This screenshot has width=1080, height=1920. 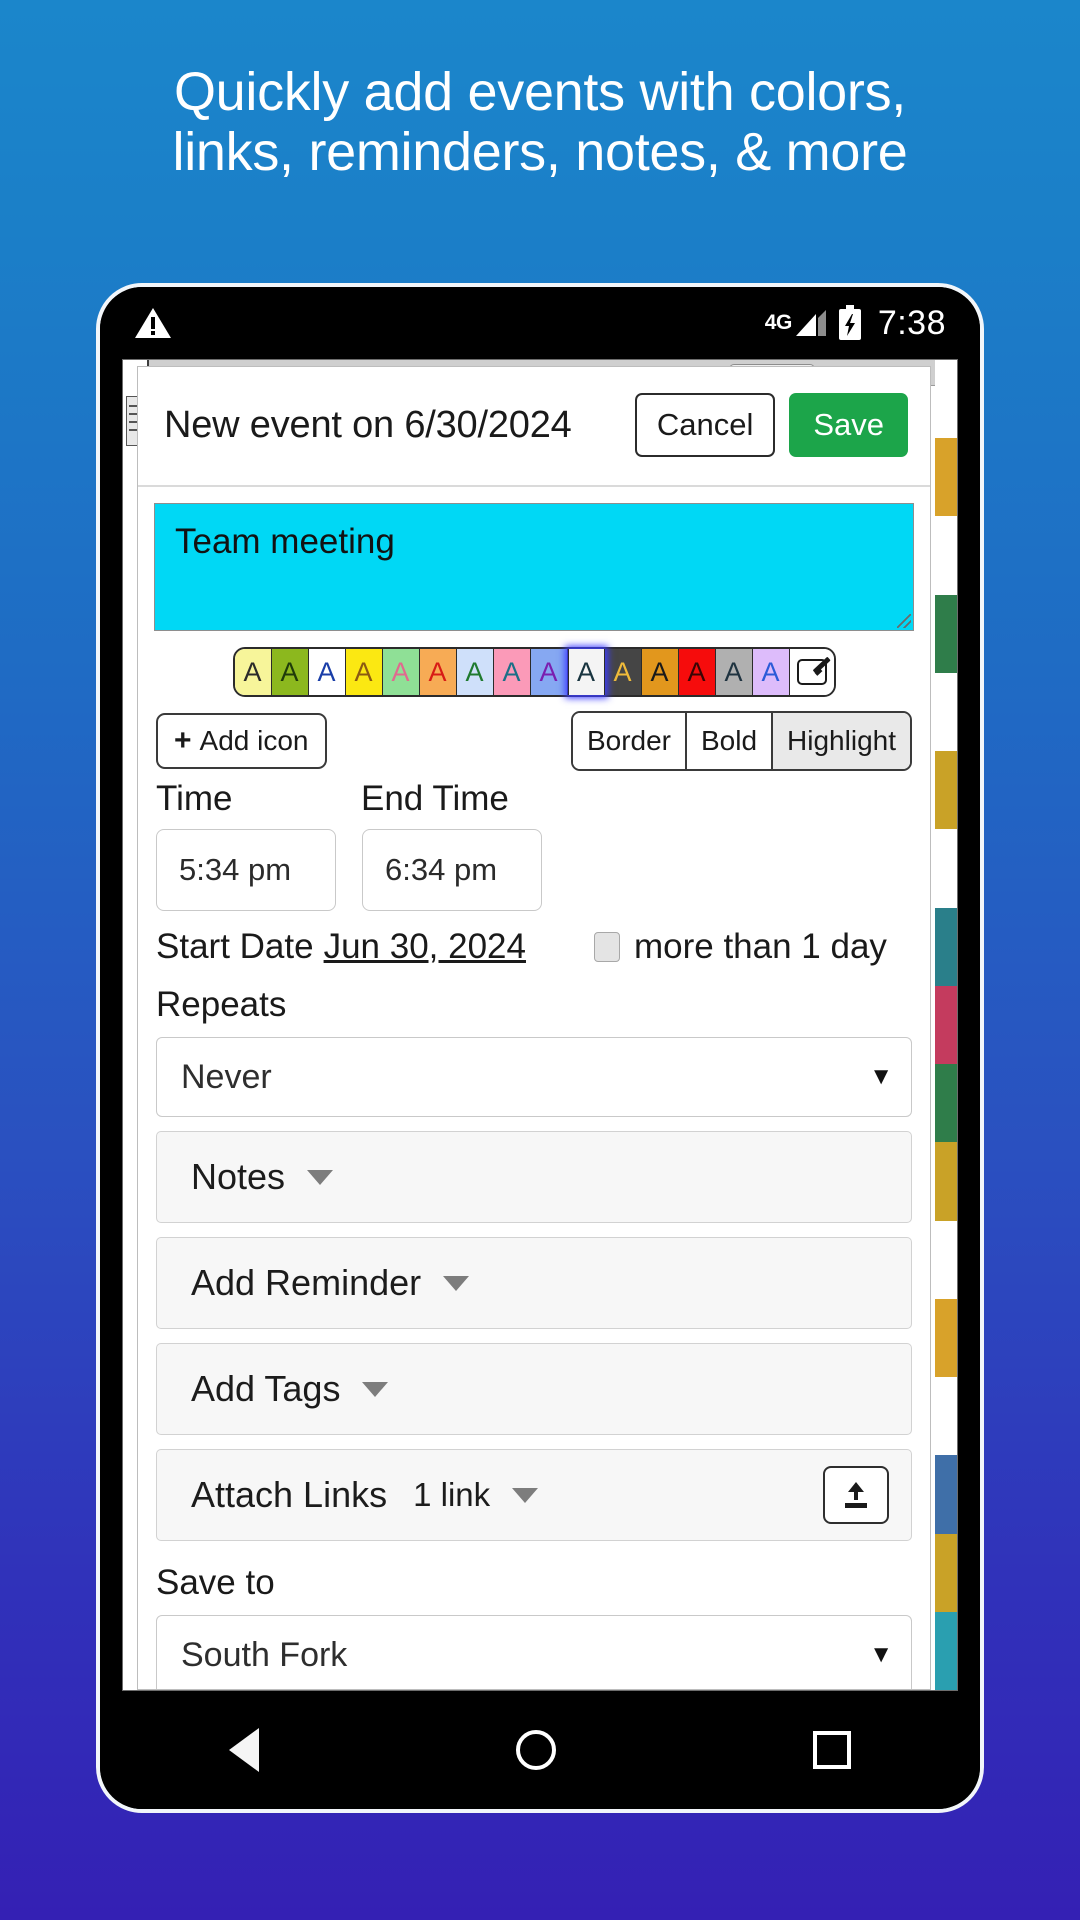 What do you see at coordinates (778, 322) in the screenshot?
I see `network-type-label: 4G` at bounding box center [778, 322].